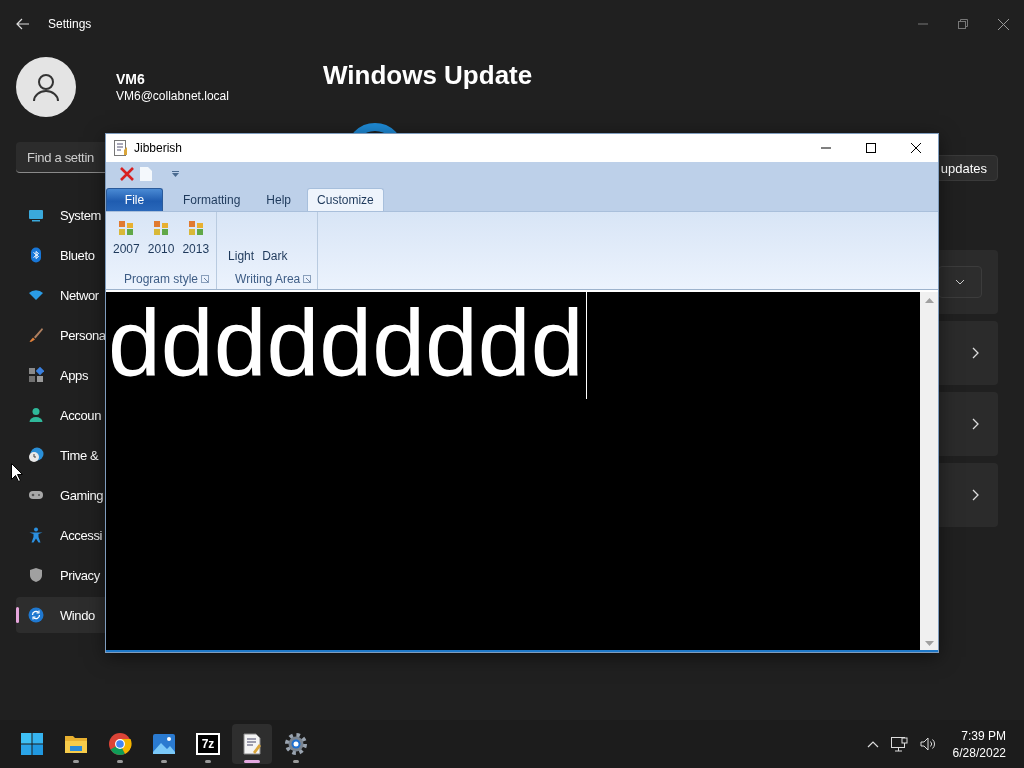  Describe the element at coordinates (60, 455) in the screenshot. I see `nav-item: Time &` at that location.